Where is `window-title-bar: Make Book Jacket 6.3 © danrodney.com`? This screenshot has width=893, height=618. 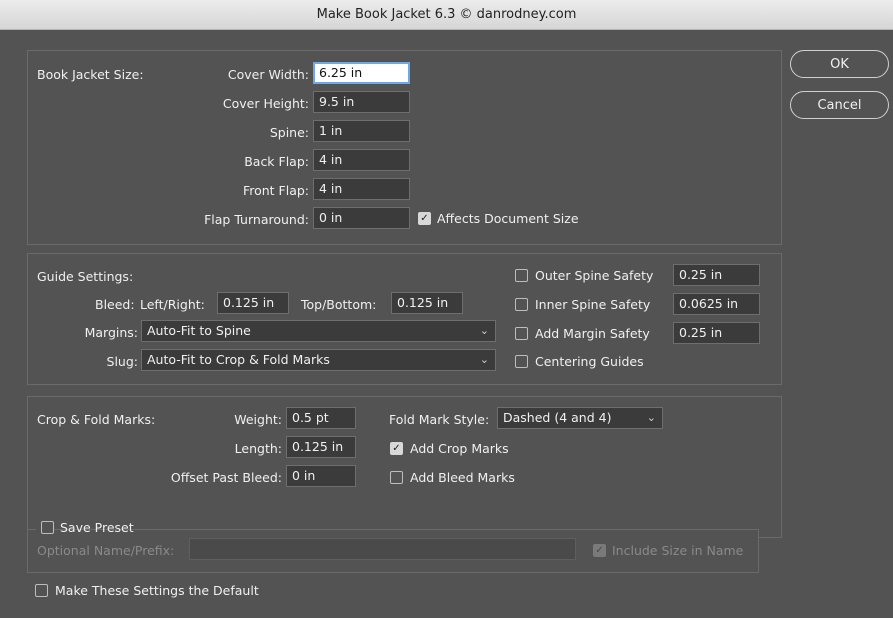 window-title-bar: Make Book Jacket 6.3 © danrodney.com is located at coordinates (446, 15).